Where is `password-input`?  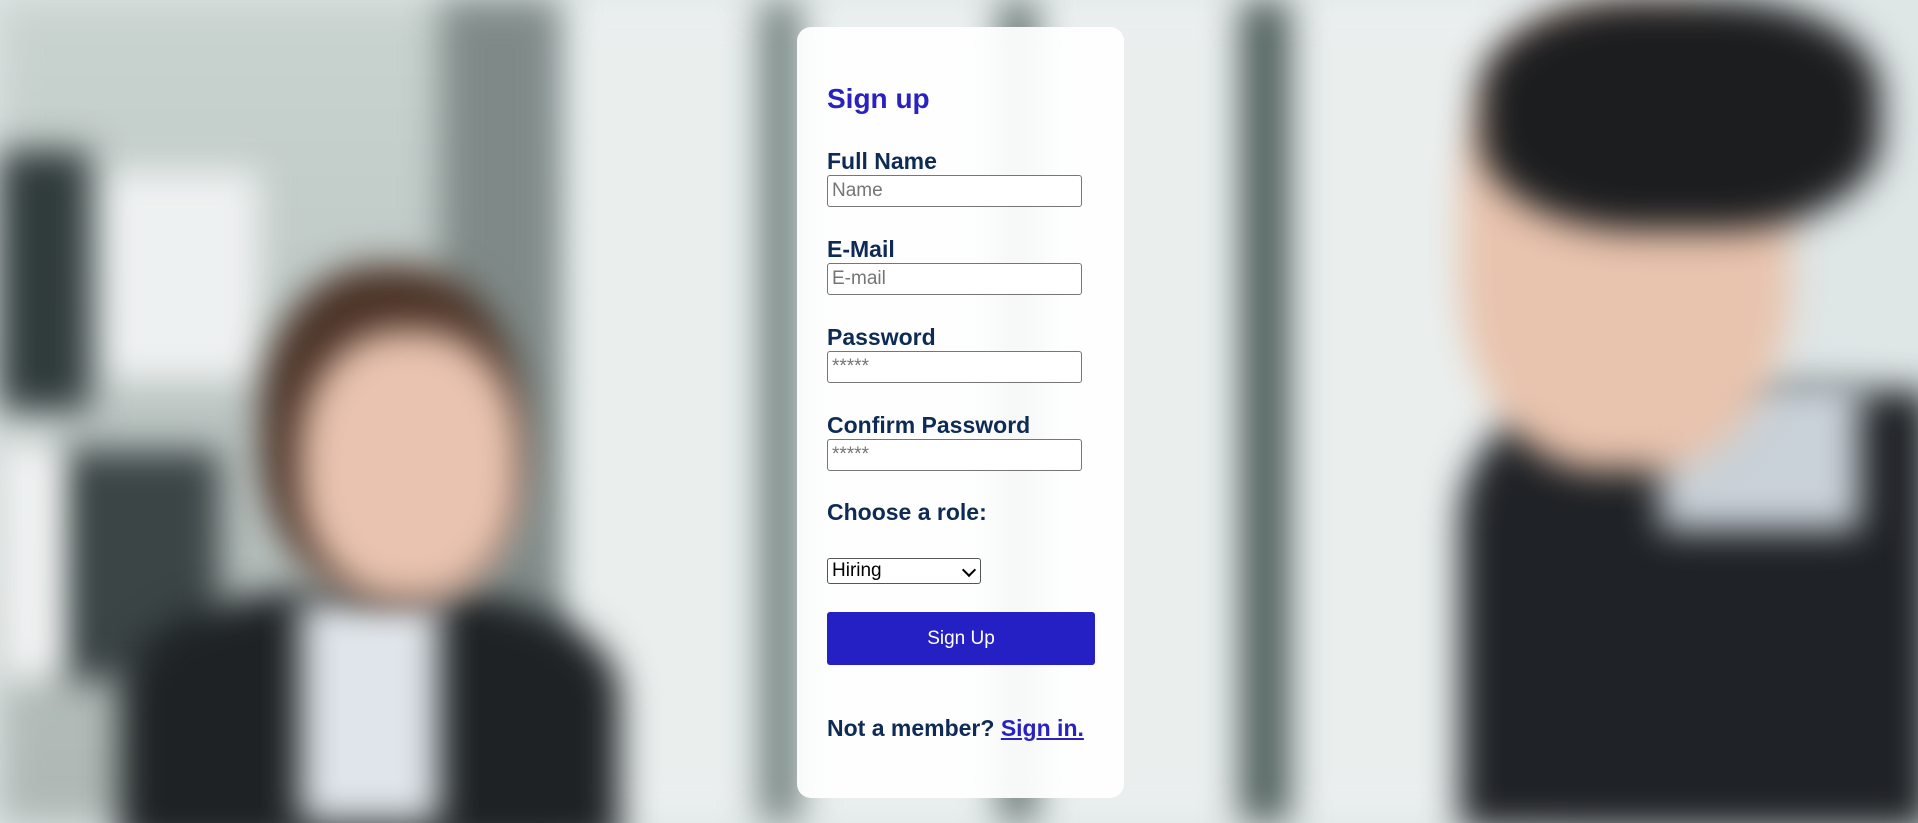
password-input is located at coordinates (954, 367).